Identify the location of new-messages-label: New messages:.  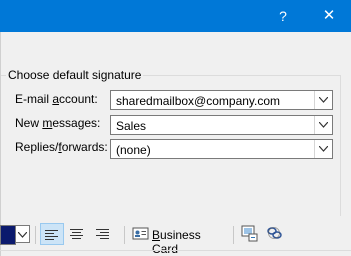
(58, 123).